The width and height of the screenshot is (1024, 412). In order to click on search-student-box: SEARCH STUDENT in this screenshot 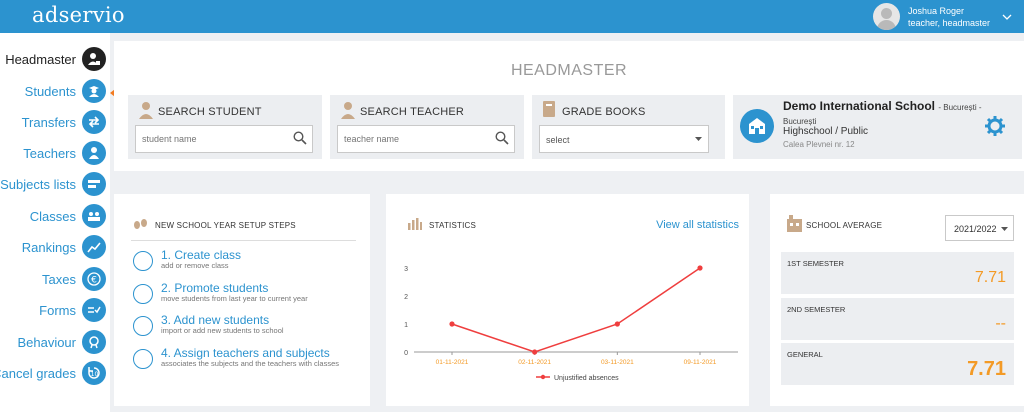, I will do `click(225, 127)`.